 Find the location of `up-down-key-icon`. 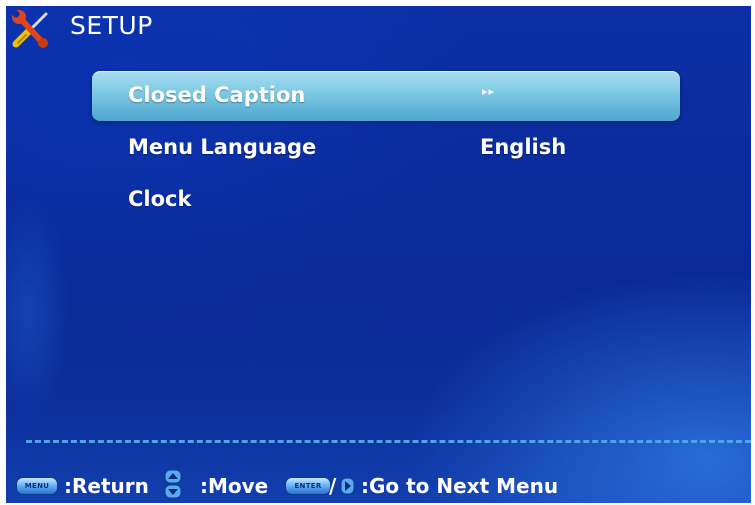

up-down-key-icon is located at coordinates (173, 484).